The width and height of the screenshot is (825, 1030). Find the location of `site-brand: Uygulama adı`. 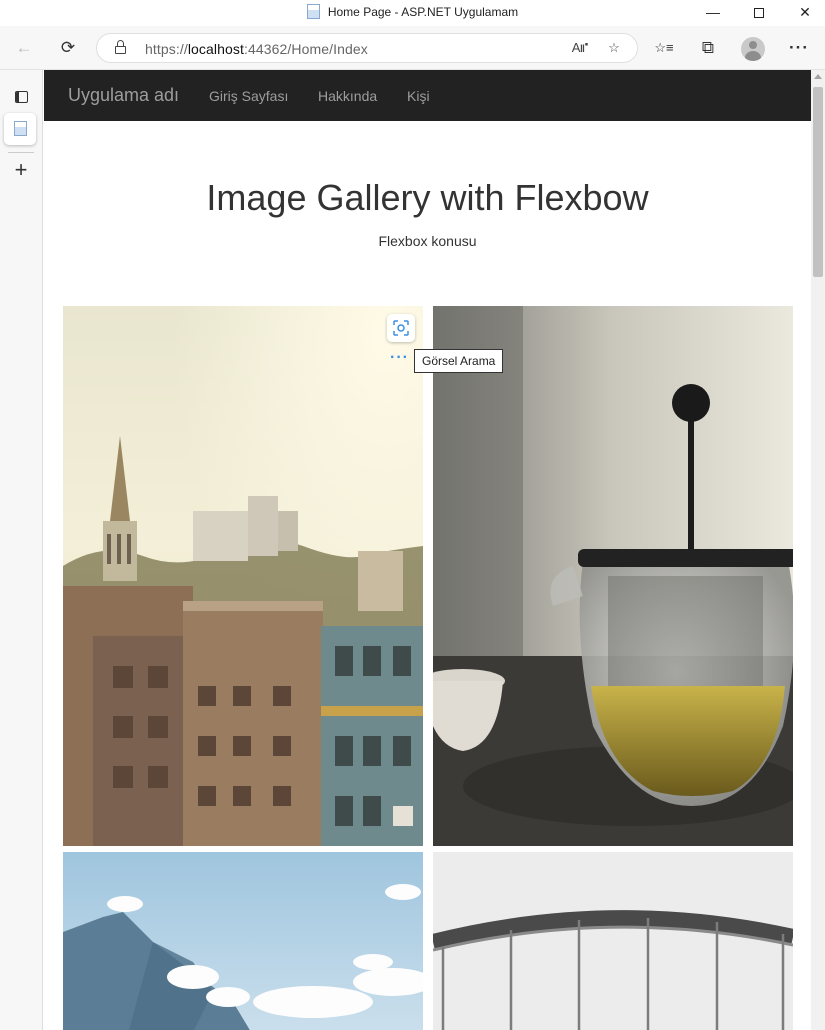

site-brand: Uygulama adı is located at coordinates (123, 95).